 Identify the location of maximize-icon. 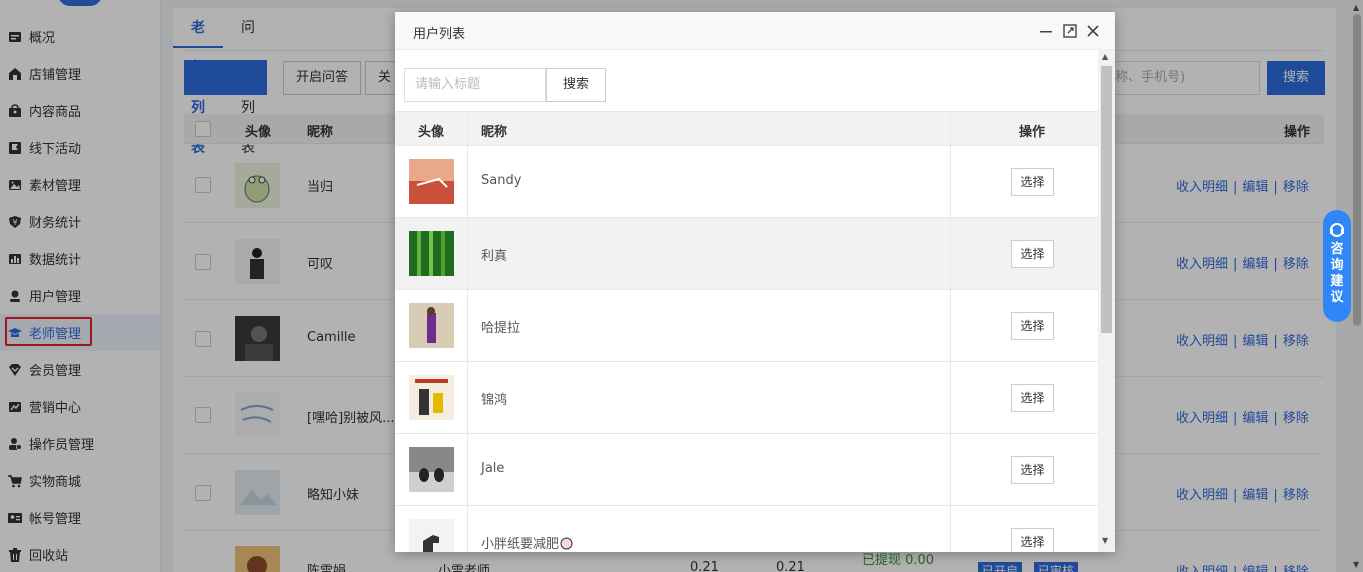
(1070, 31).